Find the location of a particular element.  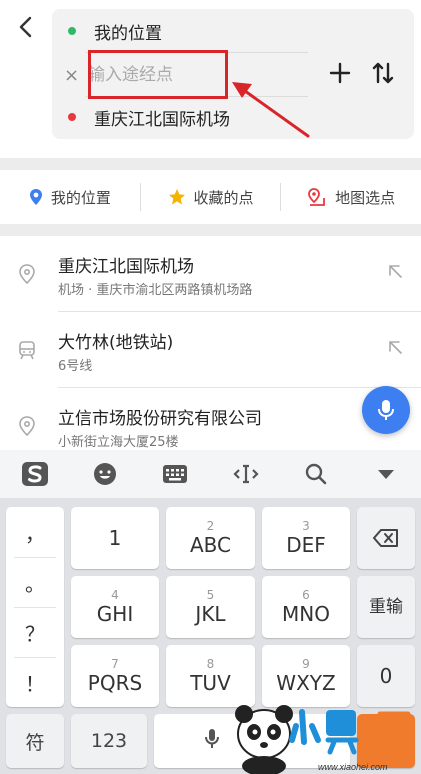

quick-select-bar: 我的位置 收藏的点 地图选点 is located at coordinates (210, 197).